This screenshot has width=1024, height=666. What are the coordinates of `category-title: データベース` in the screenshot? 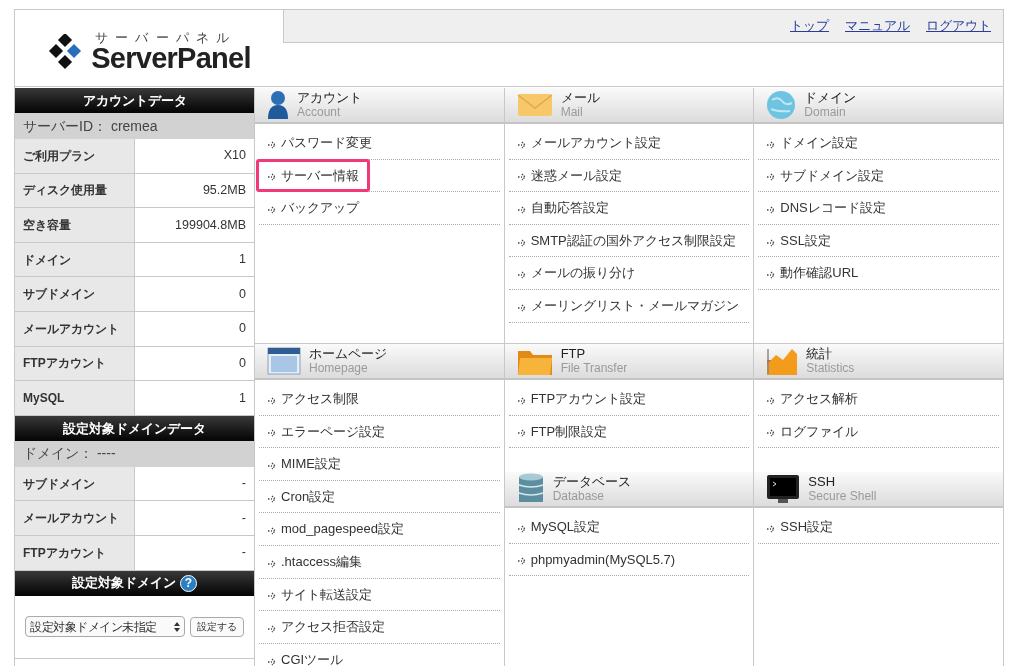 It's located at (591, 482).